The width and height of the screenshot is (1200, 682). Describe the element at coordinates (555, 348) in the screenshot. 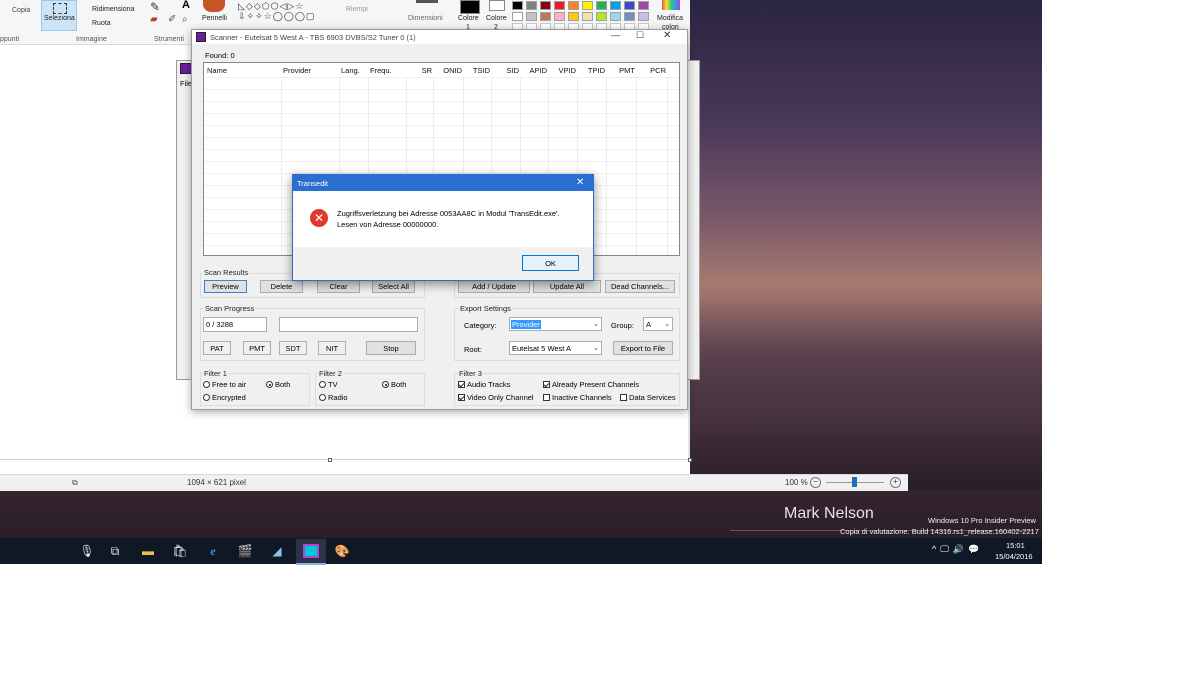

I see `root-select: Eutelsat 5 West A ⌄` at that location.